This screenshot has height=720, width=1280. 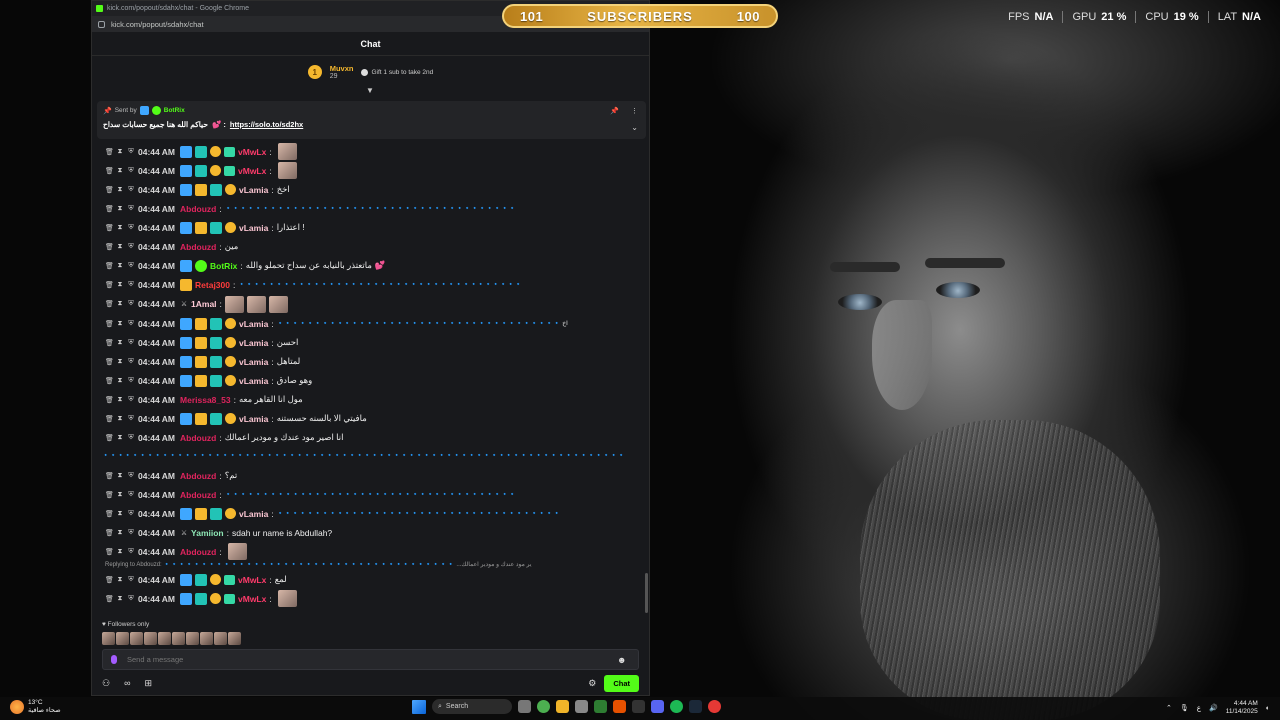 What do you see at coordinates (370, 189) in the screenshot?
I see `chat-message: 🗑 ⧗ ⛨ 04:44 AM vLamia: اخخ` at bounding box center [370, 189].